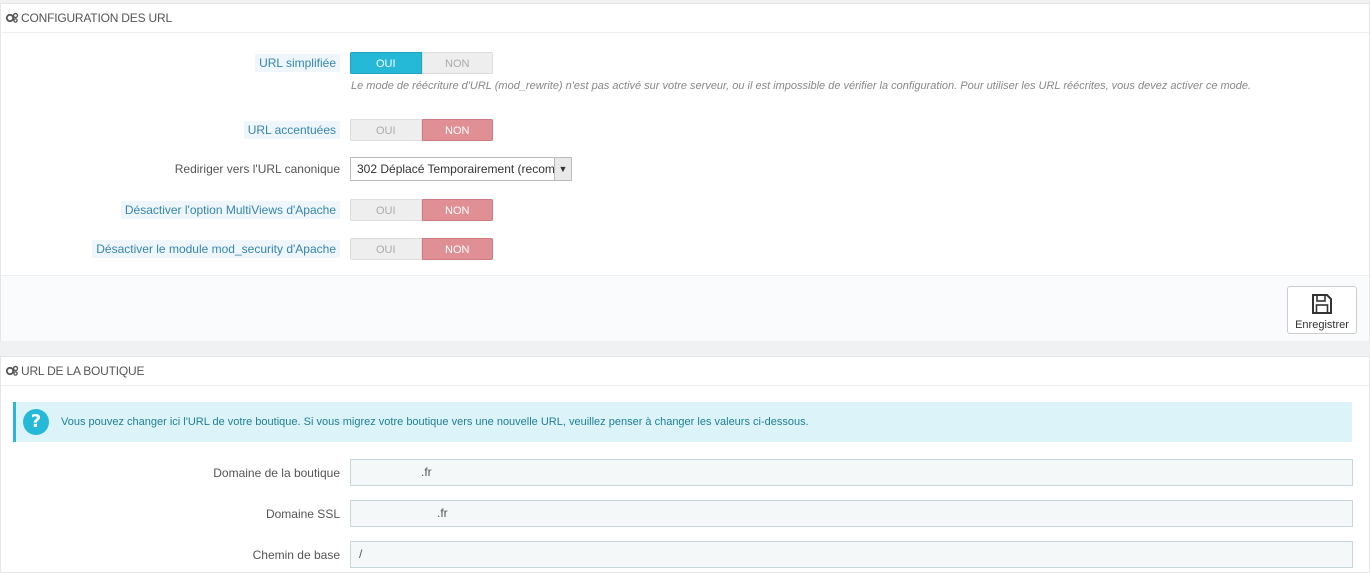  Describe the element at coordinates (685, 308) in the screenshot. I see `panel-footer: Enregistrer` at that location.